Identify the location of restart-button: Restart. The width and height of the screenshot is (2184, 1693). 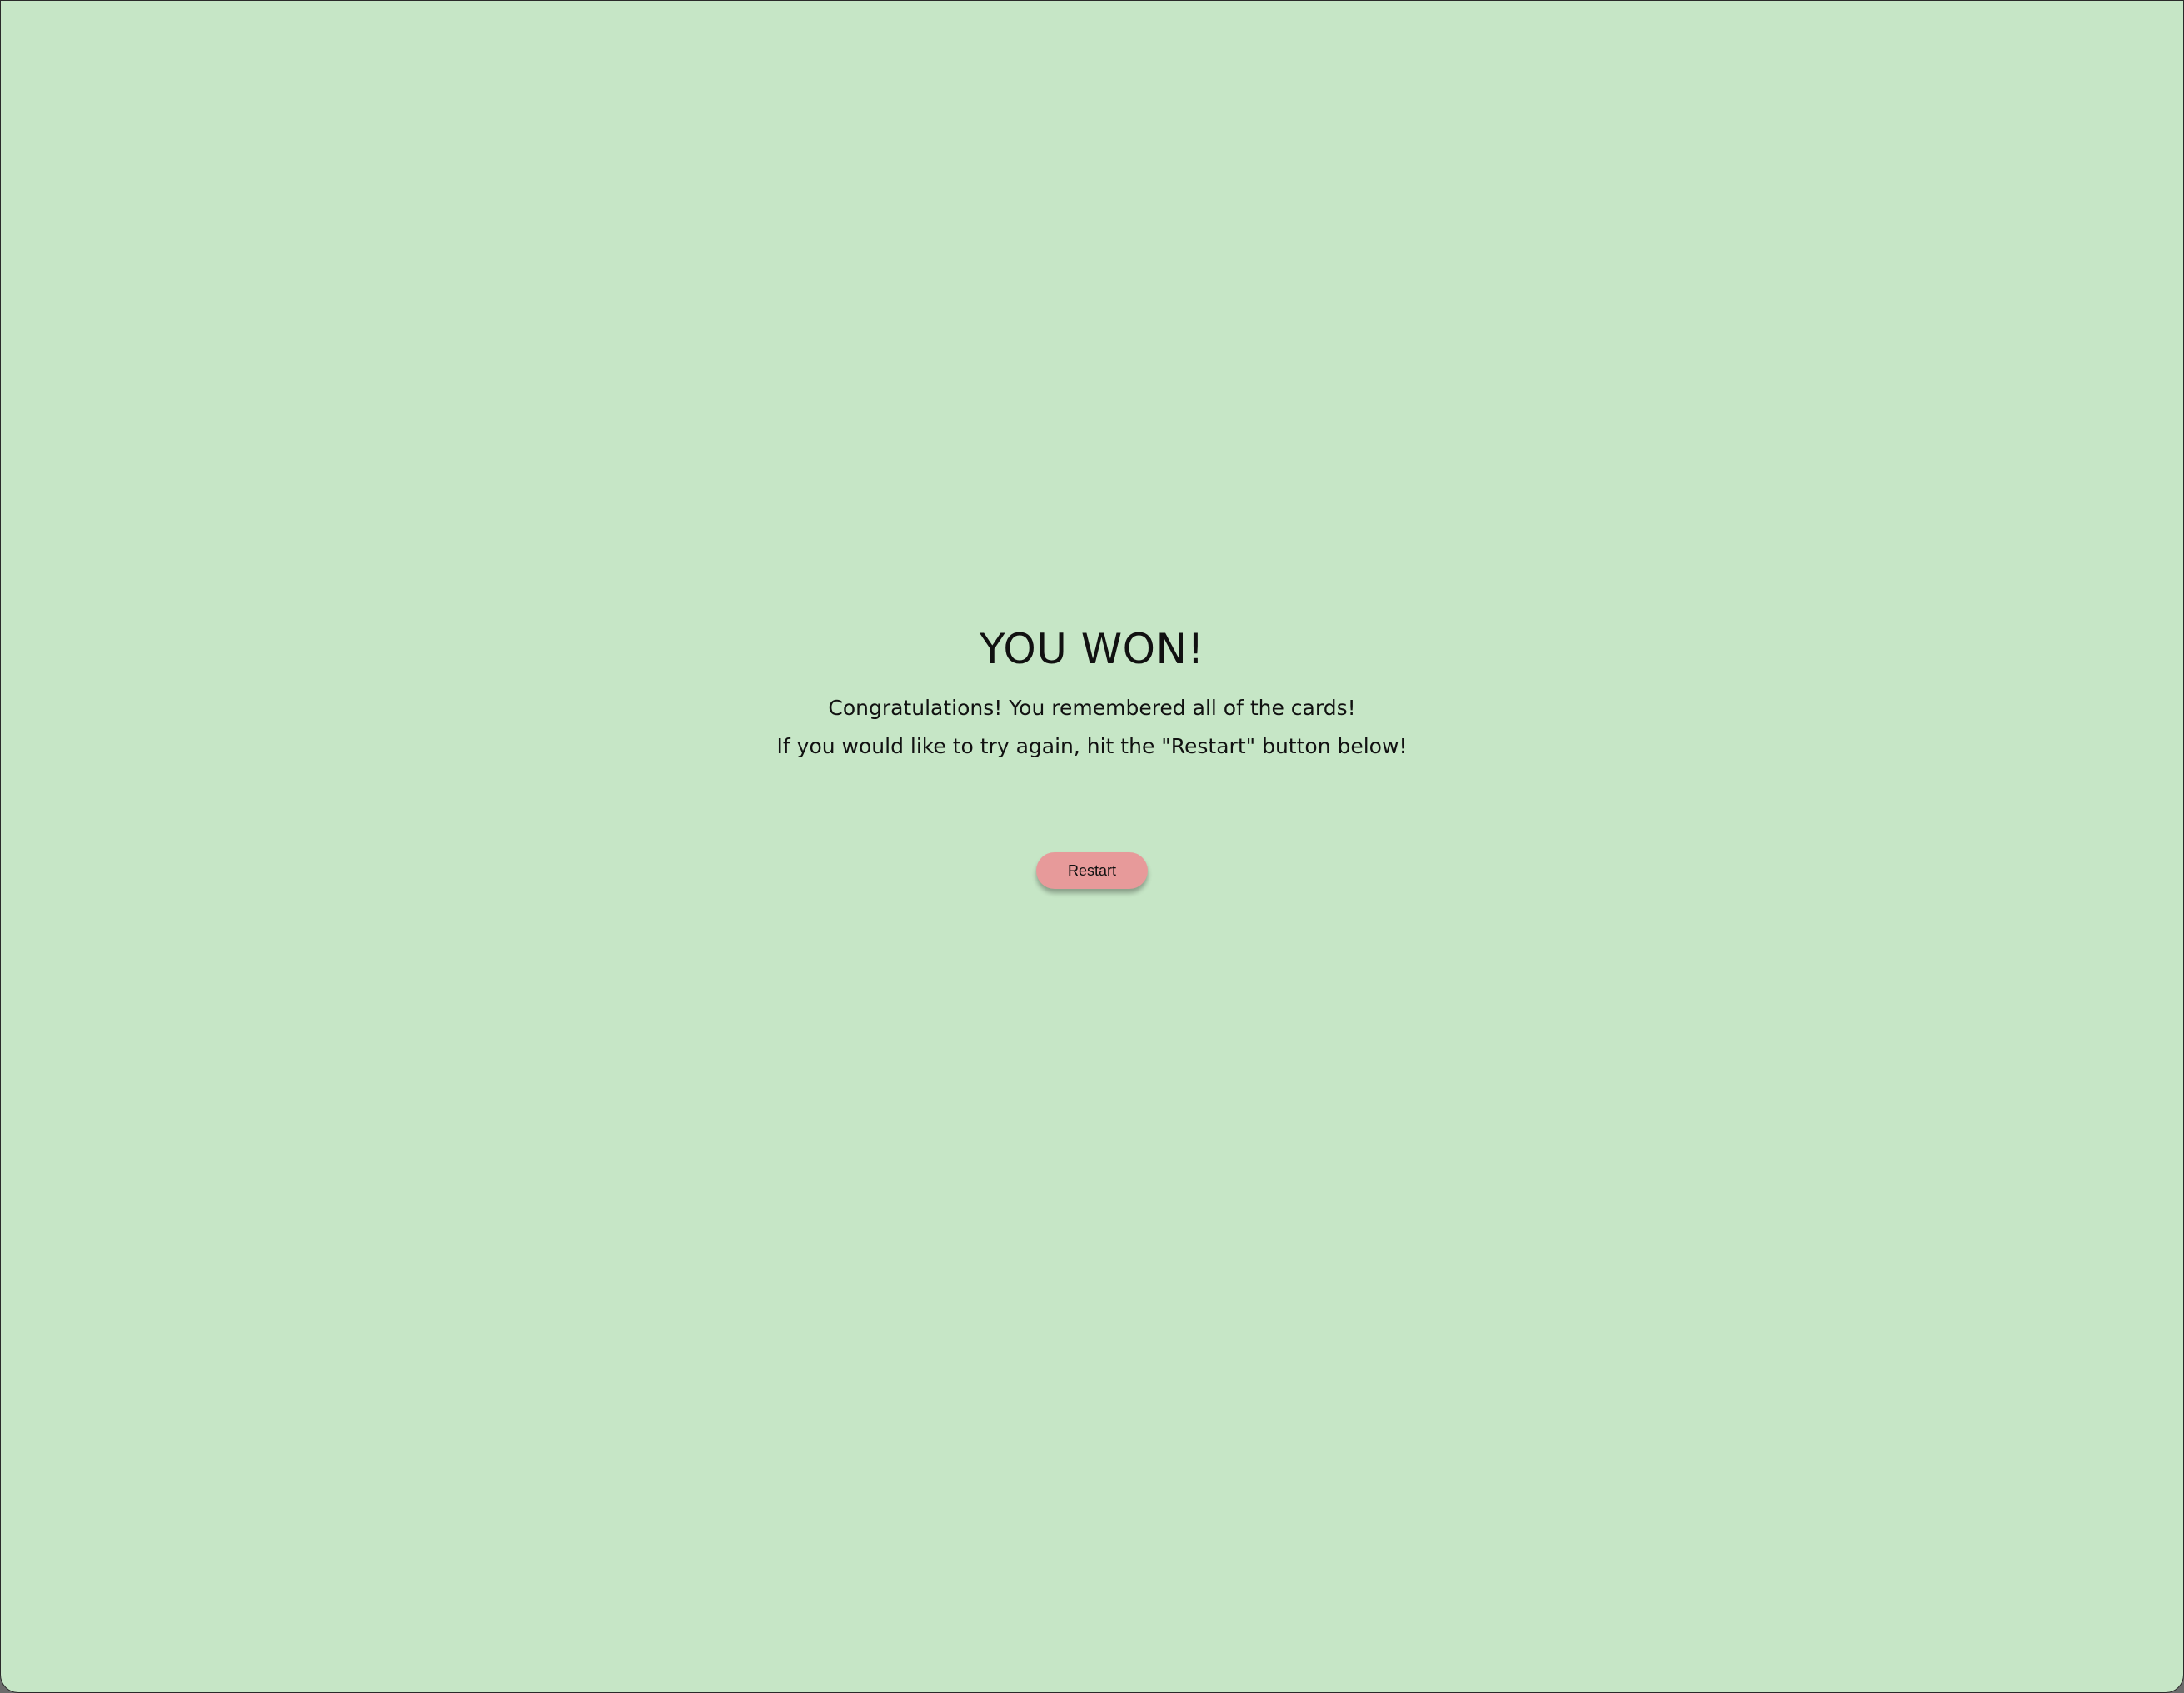
(1092, 870).